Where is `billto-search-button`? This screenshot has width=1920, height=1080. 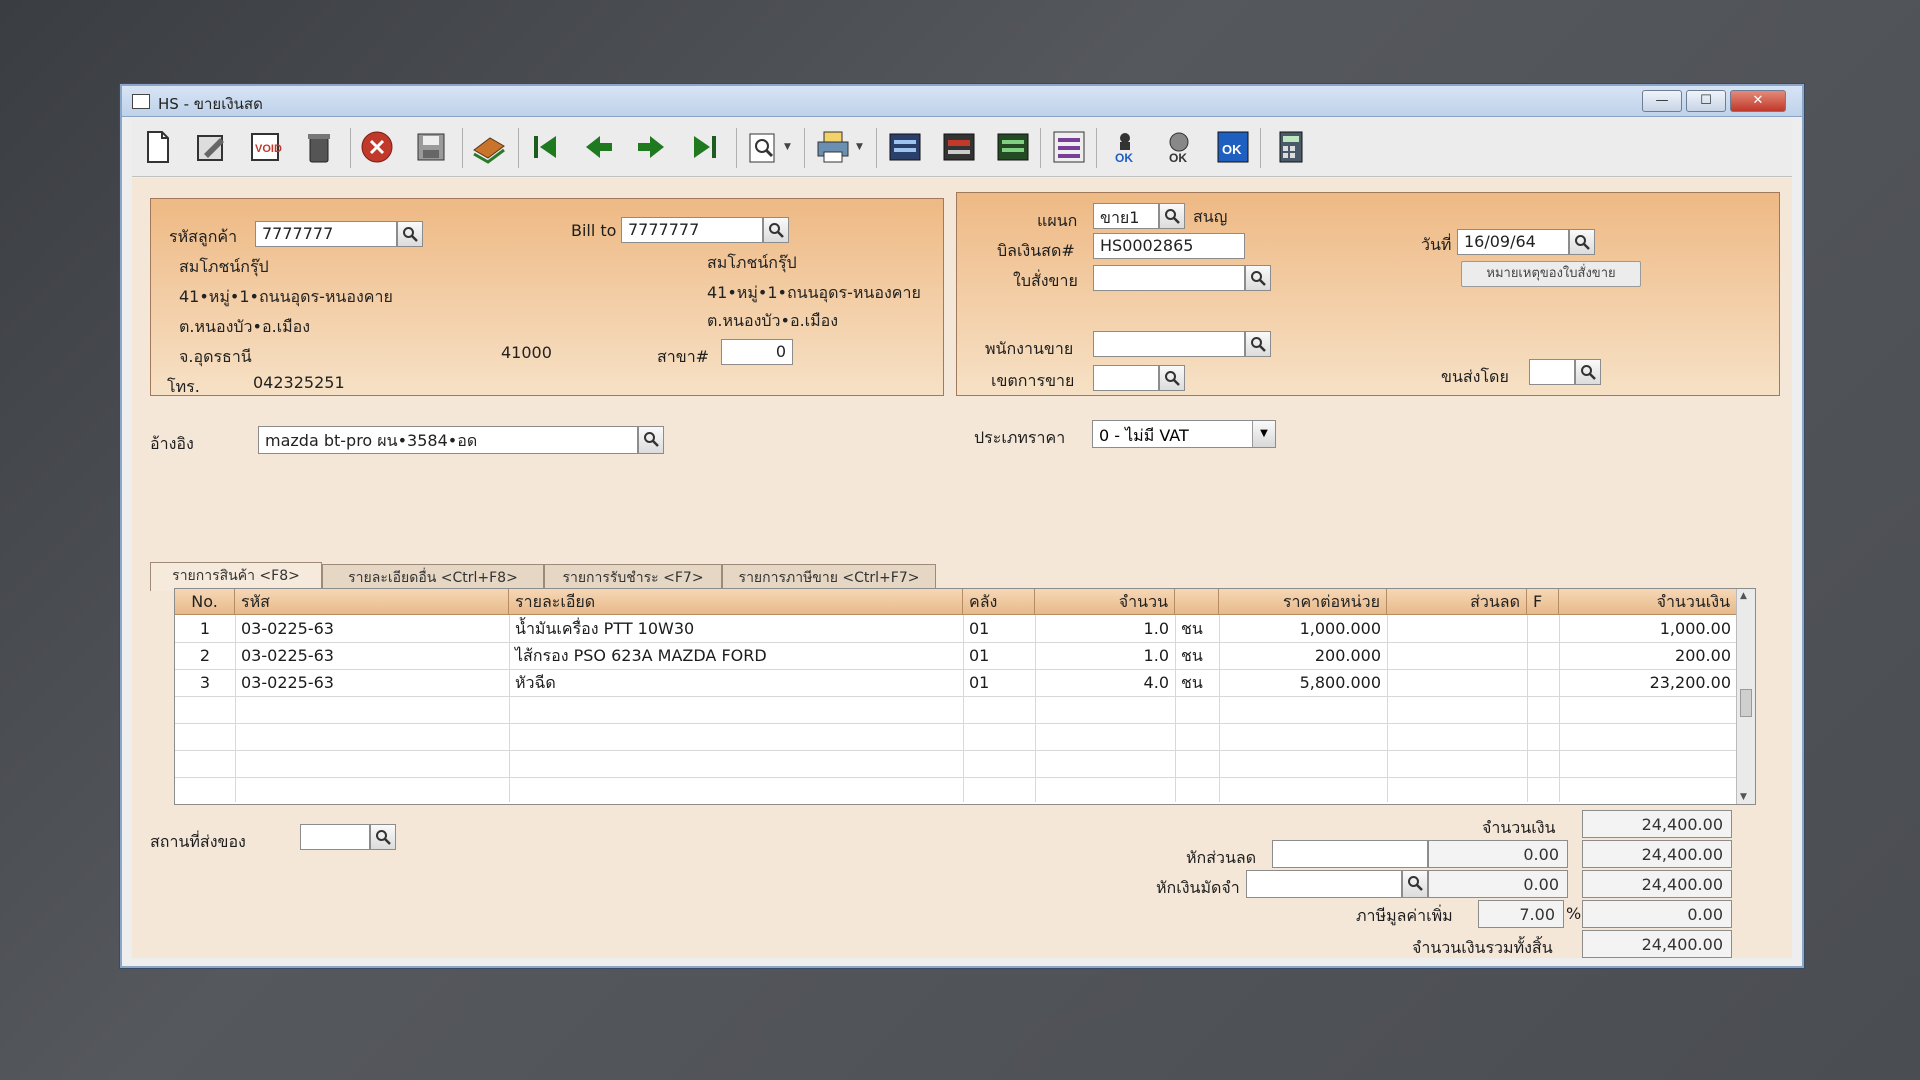 billto-search-button is located at coordinates (776, 230).